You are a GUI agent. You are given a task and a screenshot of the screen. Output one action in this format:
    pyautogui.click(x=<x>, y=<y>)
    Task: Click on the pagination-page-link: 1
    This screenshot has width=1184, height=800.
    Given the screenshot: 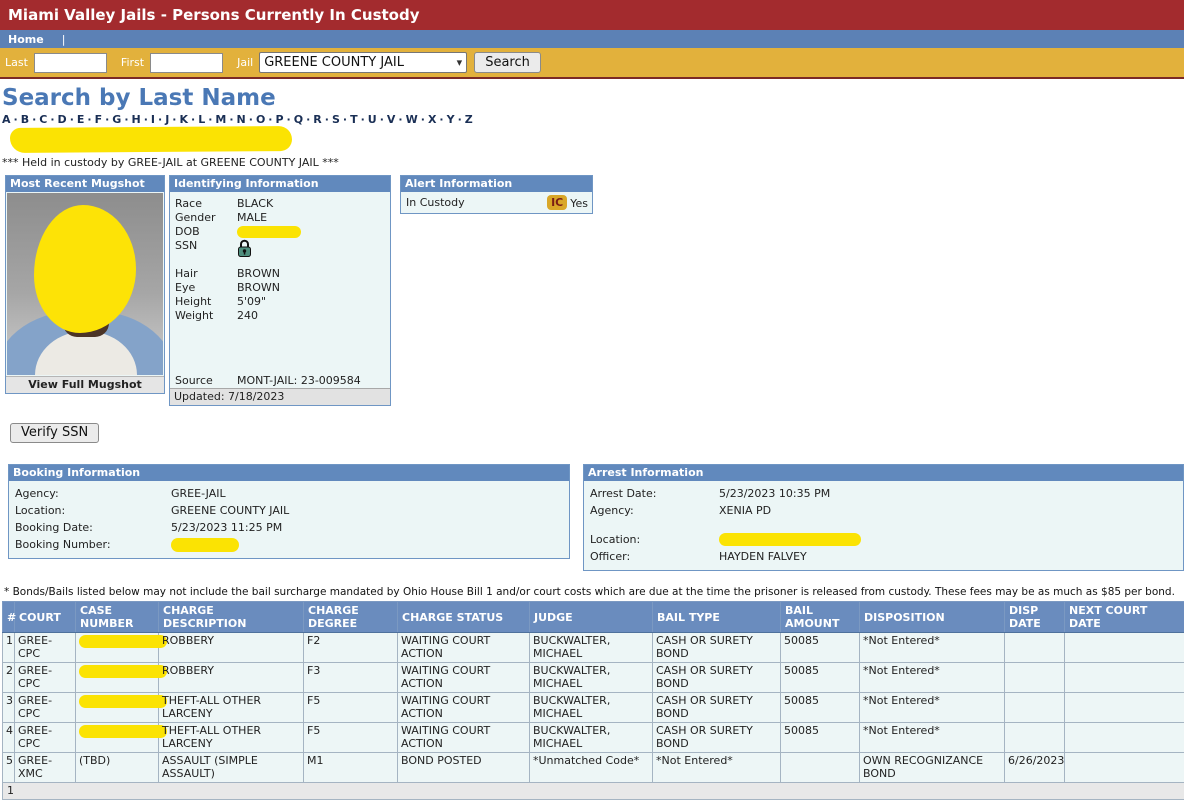 What is the action you would take?
    pyautogui.click(x=593, y=791)
    